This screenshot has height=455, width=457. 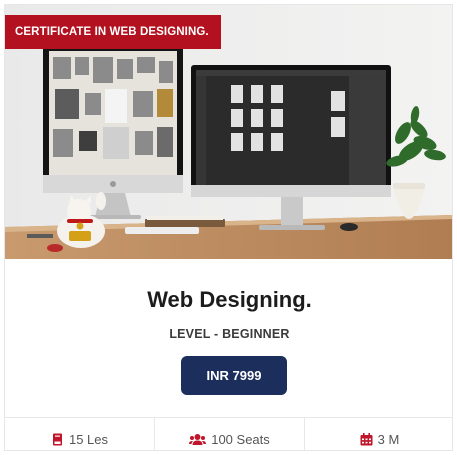 I want to click on book-icon, so click(x=57, y=439).